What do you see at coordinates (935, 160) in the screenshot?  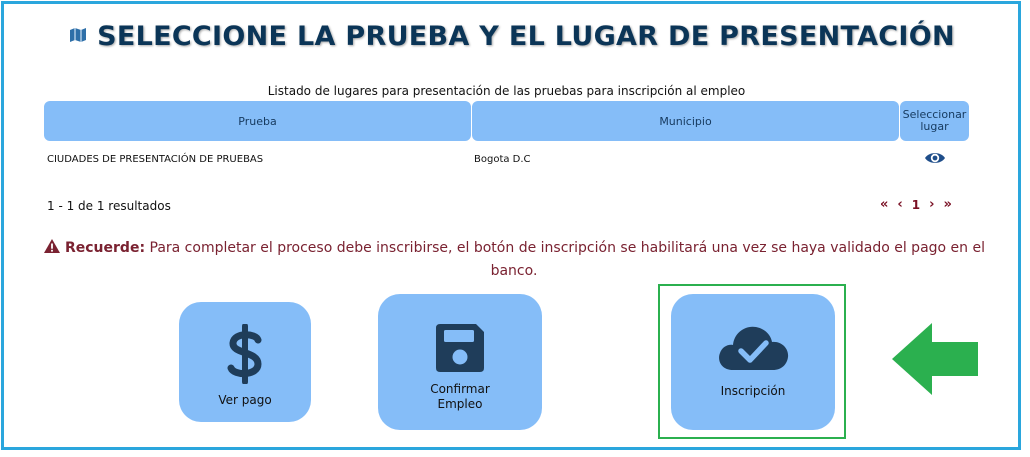 I see `eye-icon` at bounding box center [935, 160].